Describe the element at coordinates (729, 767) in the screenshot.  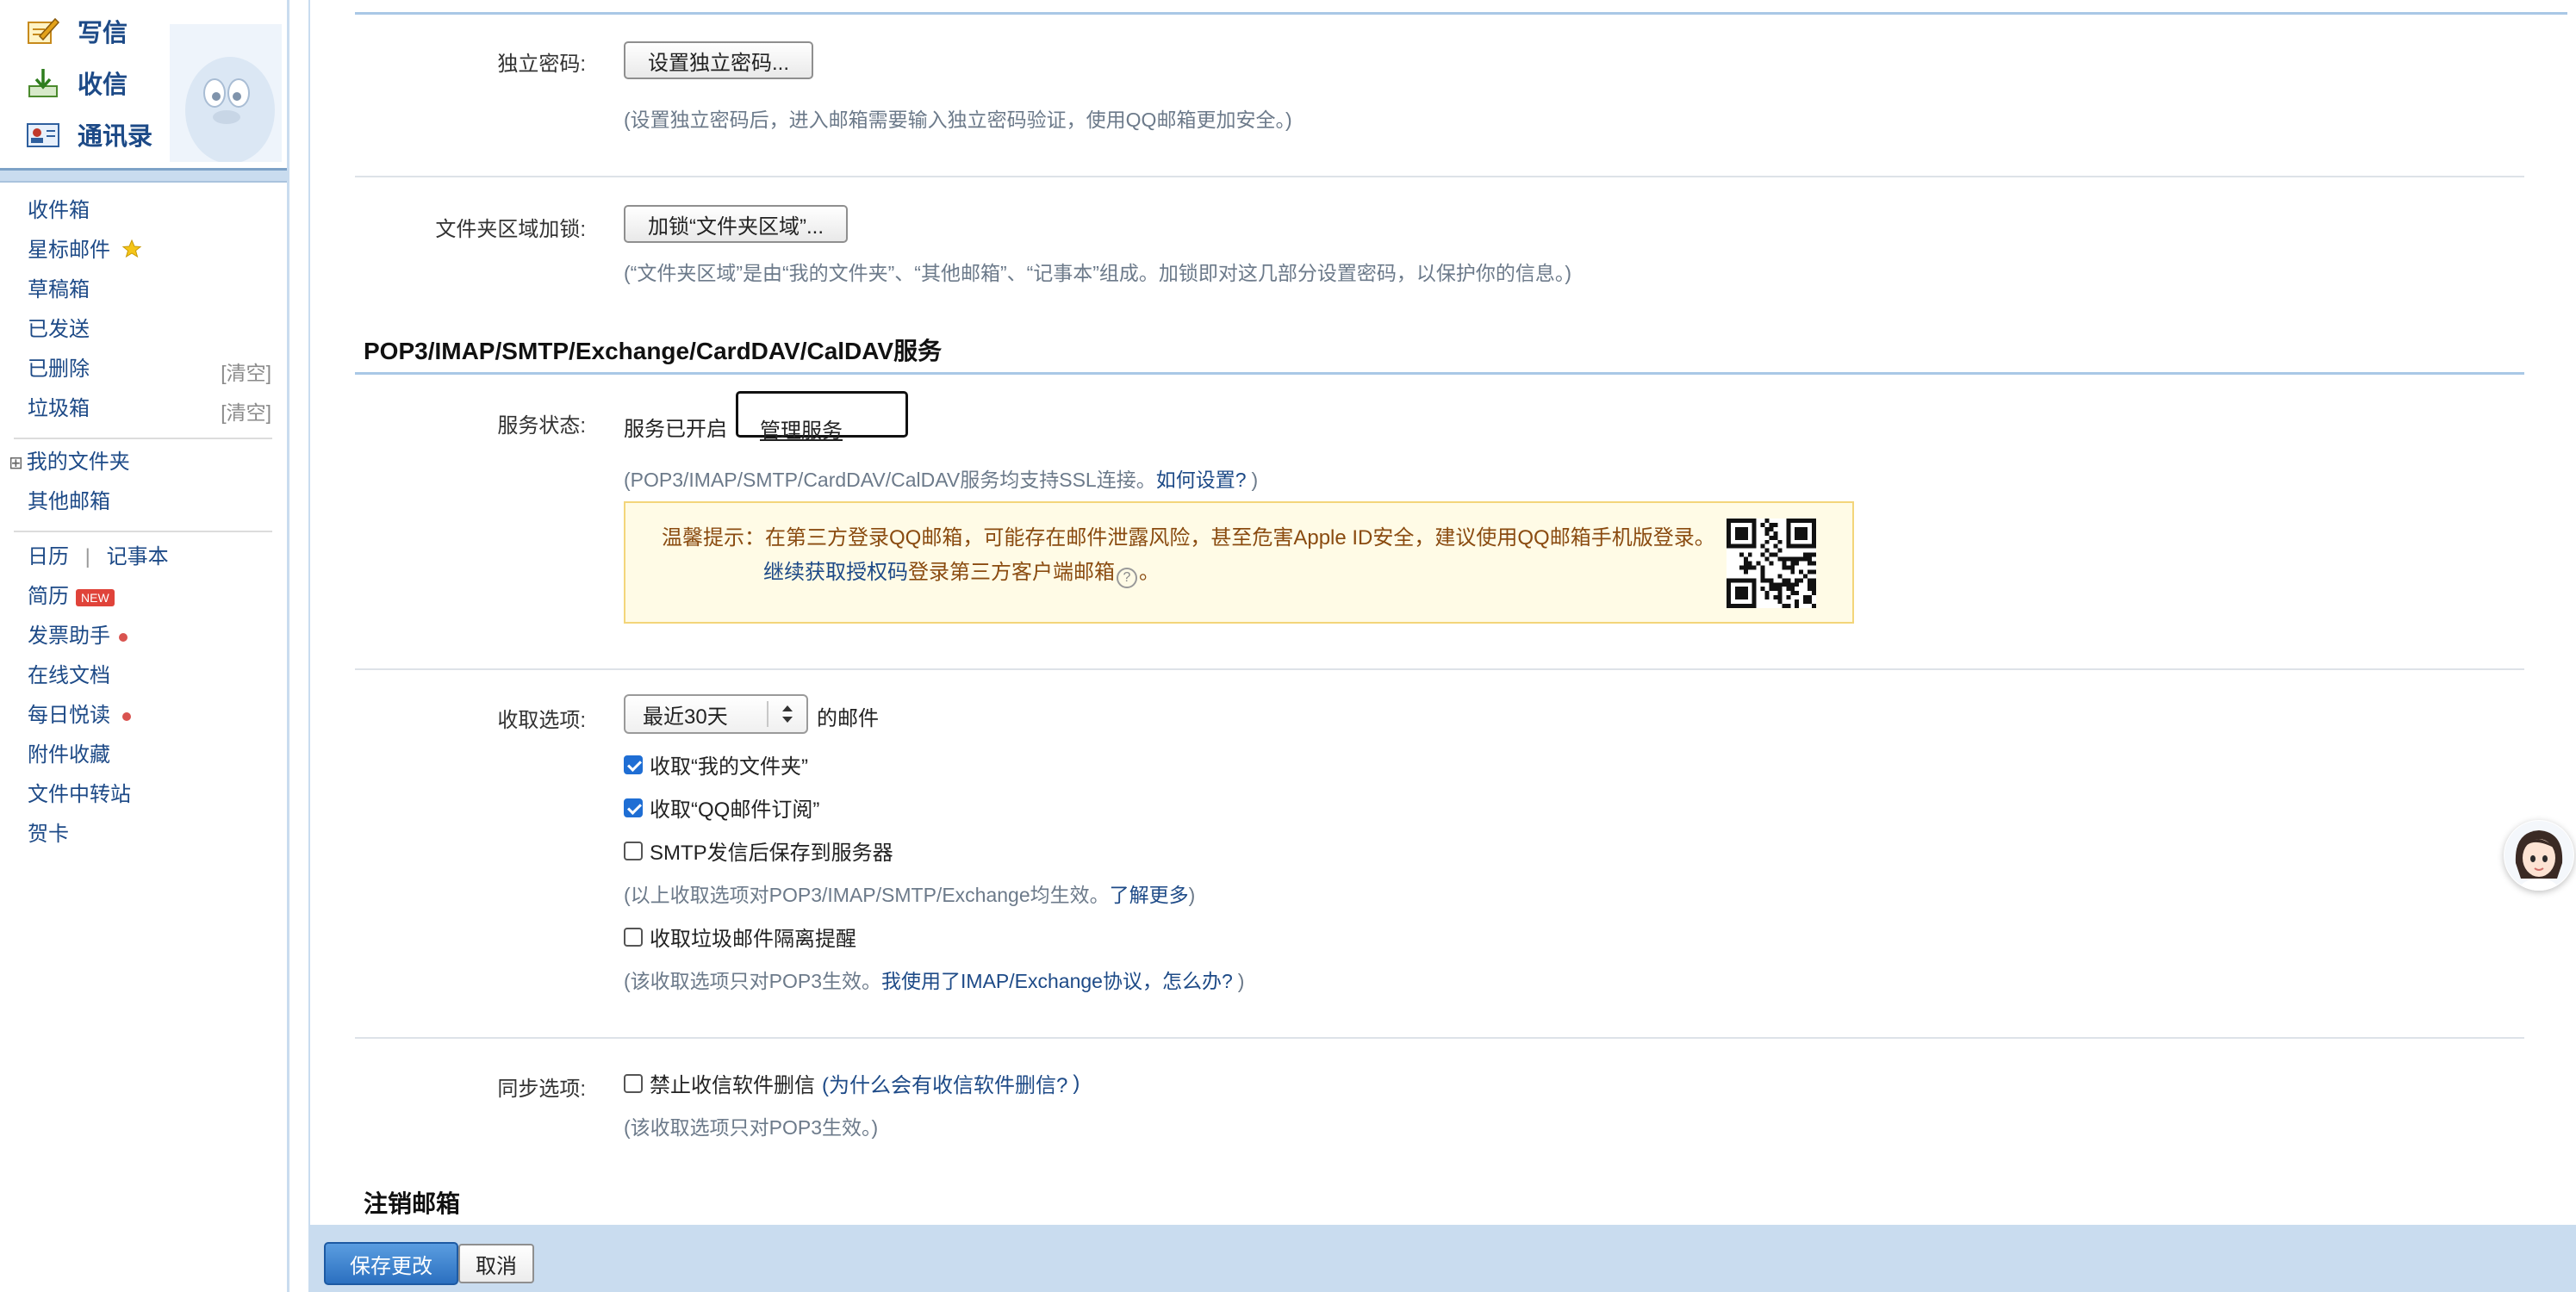
I see `option-my-folders-label: 收取“我的文件夹”` at that location.